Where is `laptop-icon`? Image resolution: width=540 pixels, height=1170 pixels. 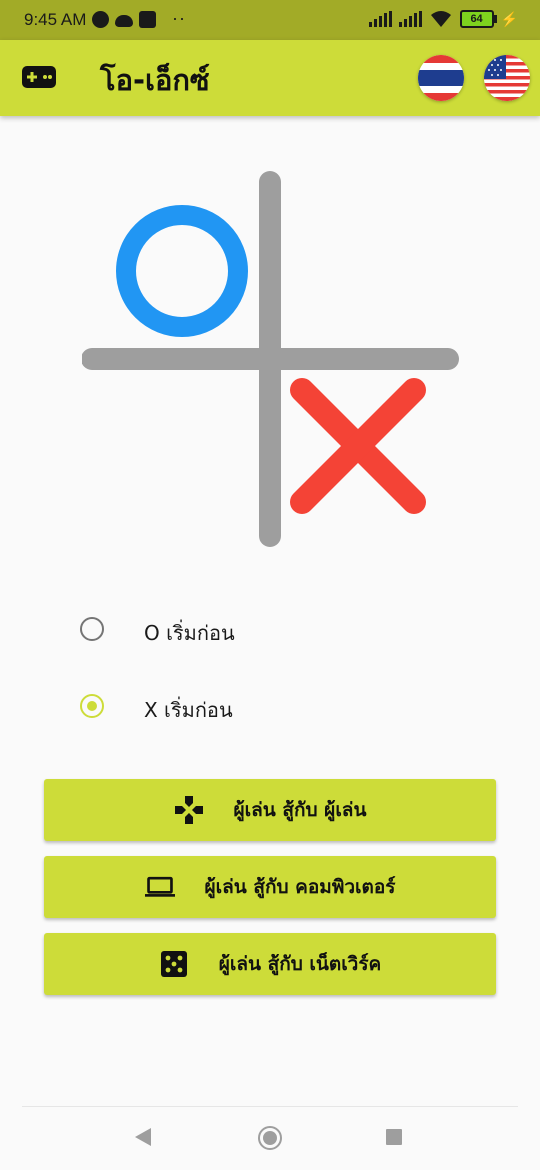
laptop-icon is located at coordinates (159, 887).